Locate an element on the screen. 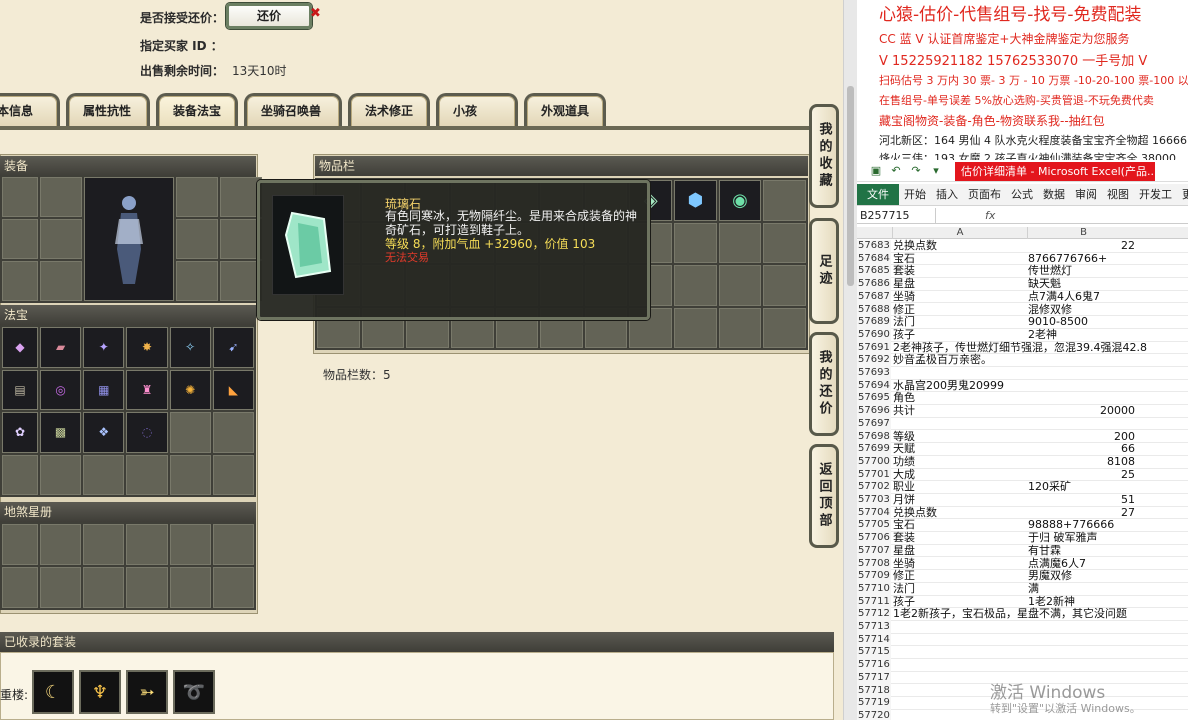  row-number: 57709 is located at coordinates (874, 576).